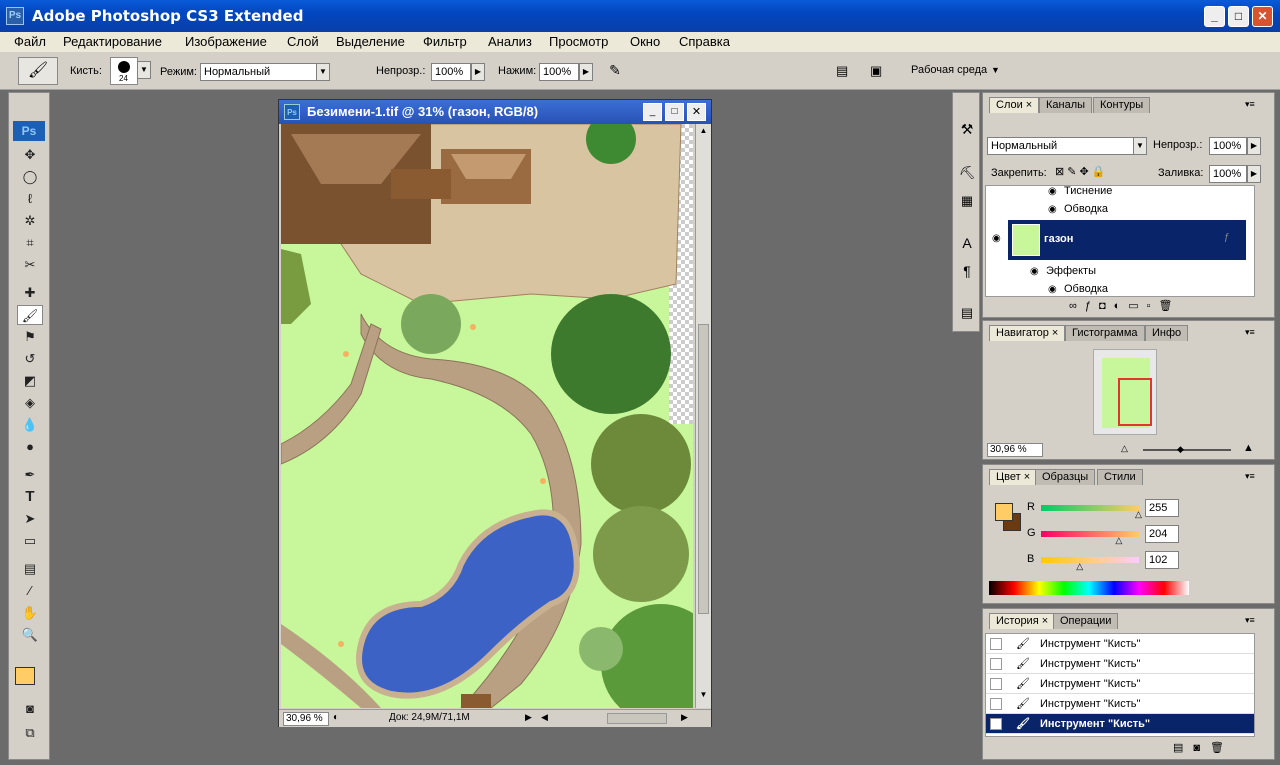  Describe the element at coordinates (30, 541) in the screenshot. I see `shape-tool-icon: ▭` at that location.